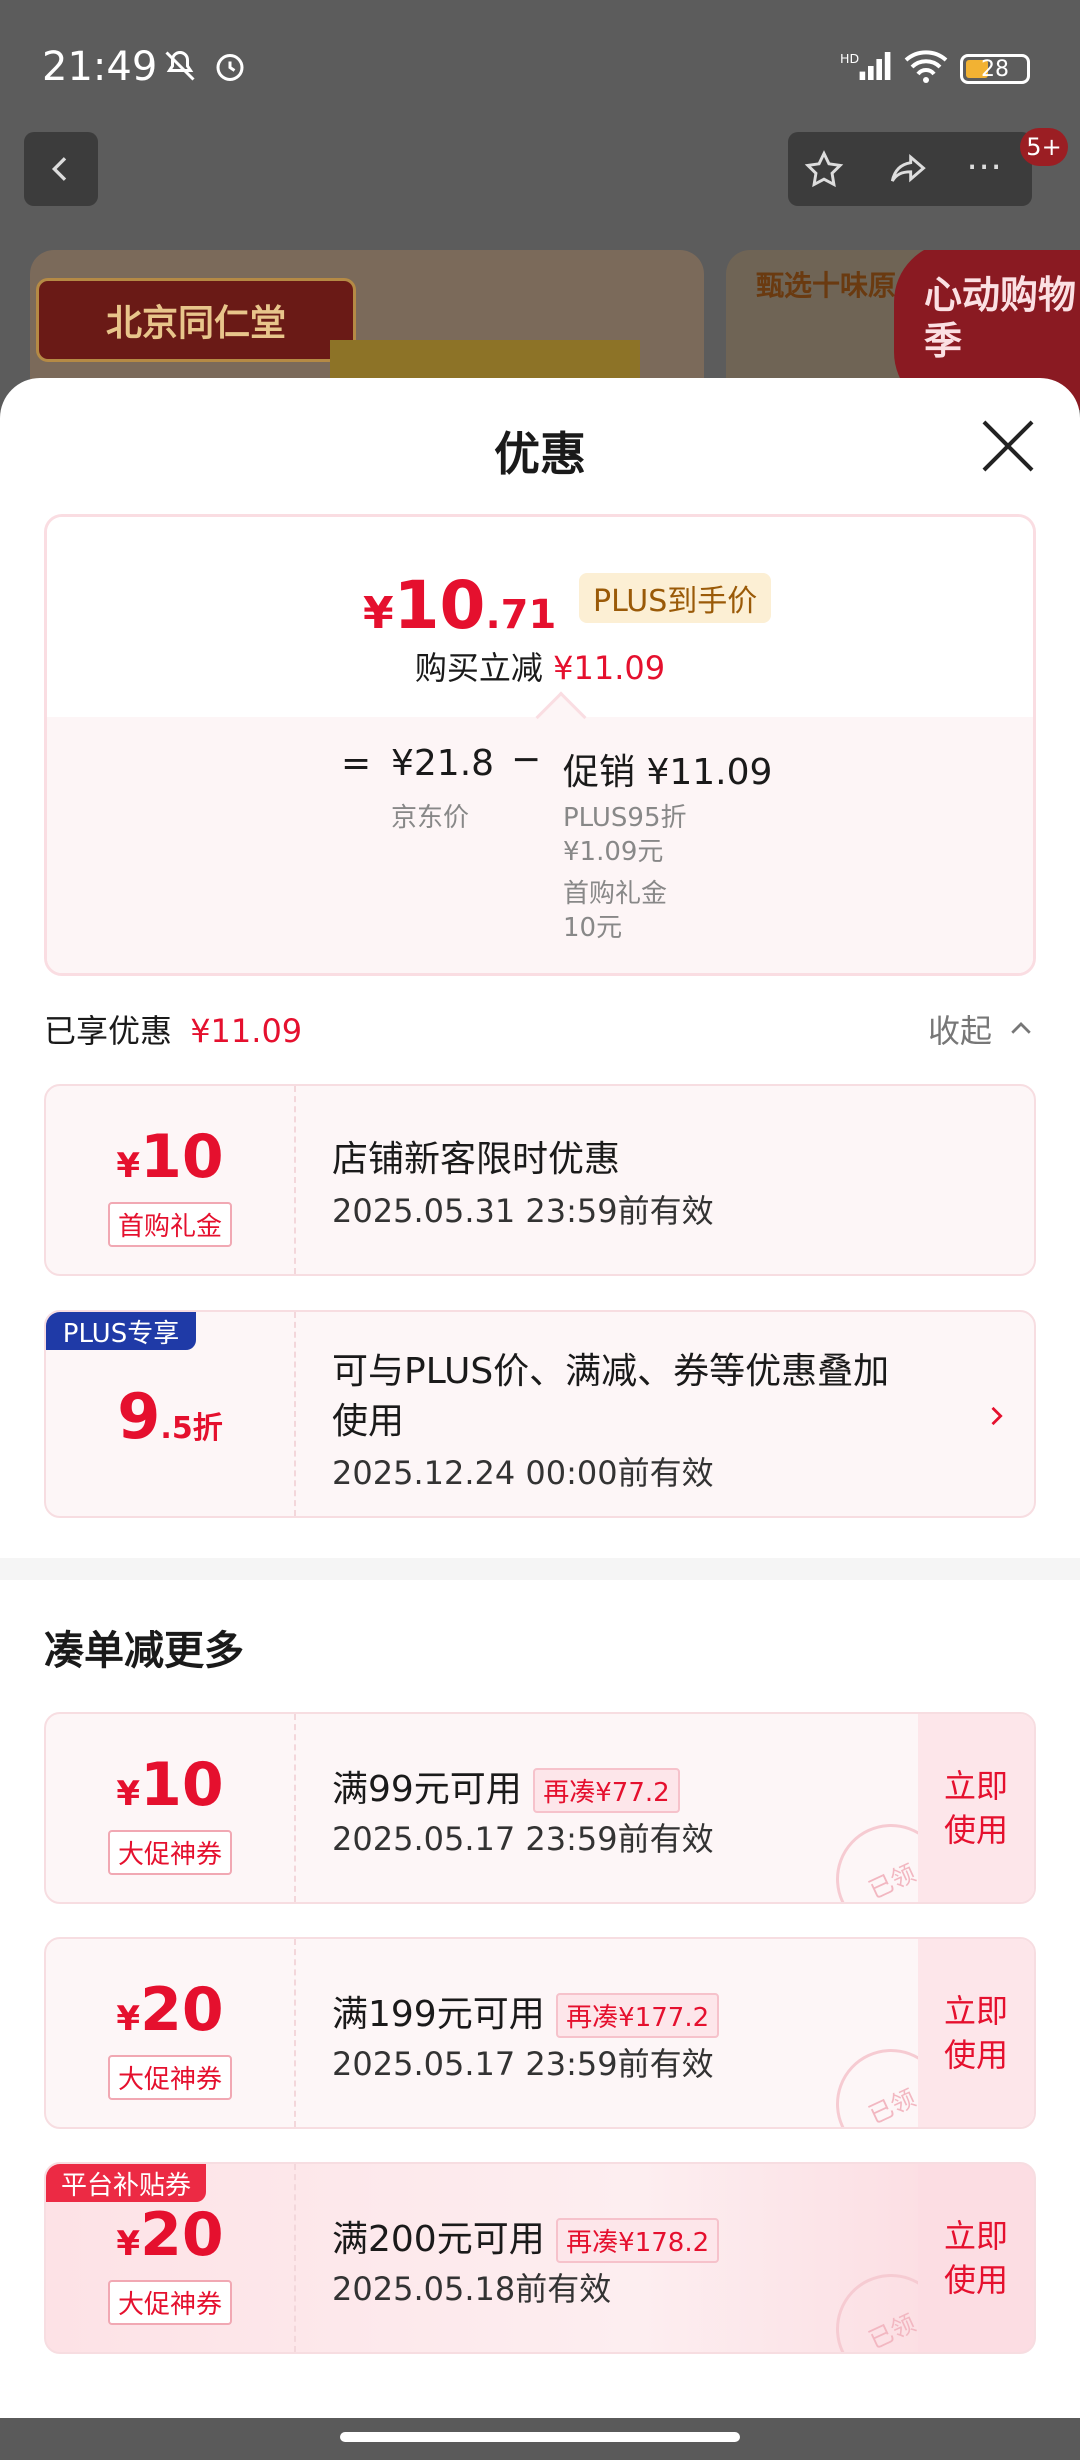 The width and height of the screenshot is (1080, 2460). What do you see at coordinates (984, 166) in the screenshot?
I see `more-icon: ⋯` at bounding box center [984, 166].